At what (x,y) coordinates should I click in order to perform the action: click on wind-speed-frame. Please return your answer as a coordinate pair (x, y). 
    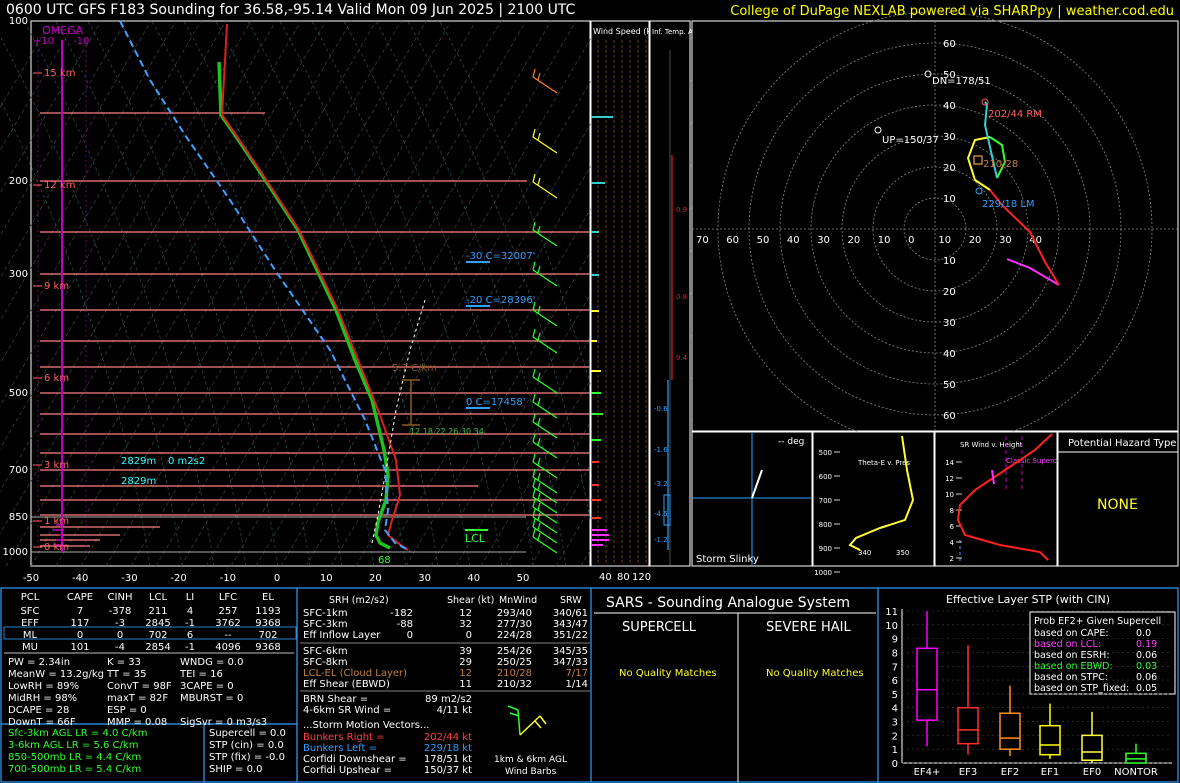
    Looking at the image, I should click on (620, 293).